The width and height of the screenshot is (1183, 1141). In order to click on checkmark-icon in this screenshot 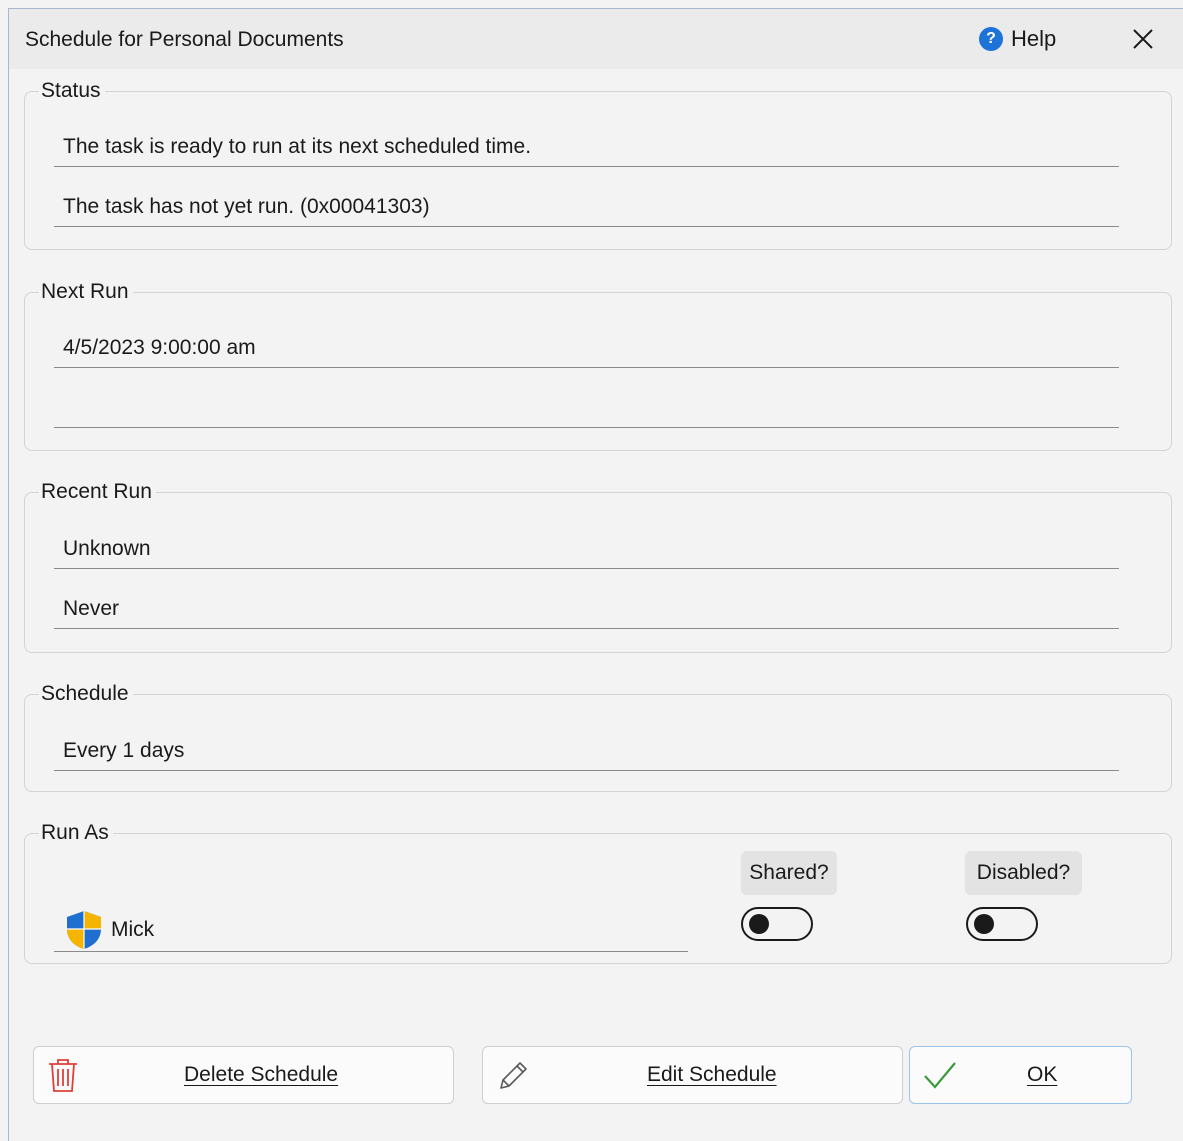, I will do `click(940, 1075)`.